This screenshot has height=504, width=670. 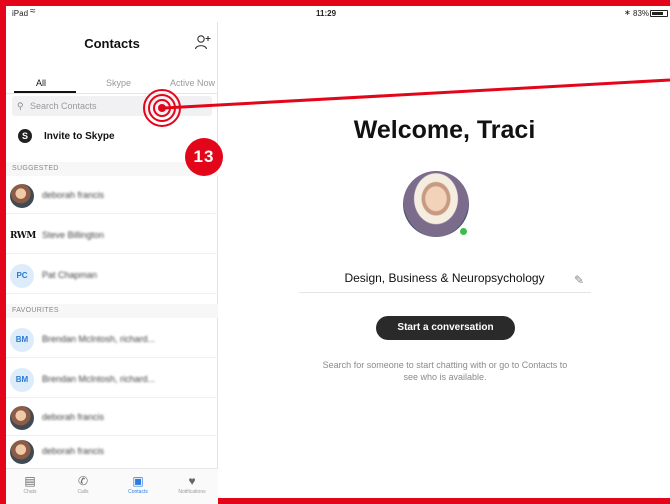 What do you see at coordinates (641, 13) in the screenshot?
I see `battery-percent: 83%` at bounding box center [641, 13].